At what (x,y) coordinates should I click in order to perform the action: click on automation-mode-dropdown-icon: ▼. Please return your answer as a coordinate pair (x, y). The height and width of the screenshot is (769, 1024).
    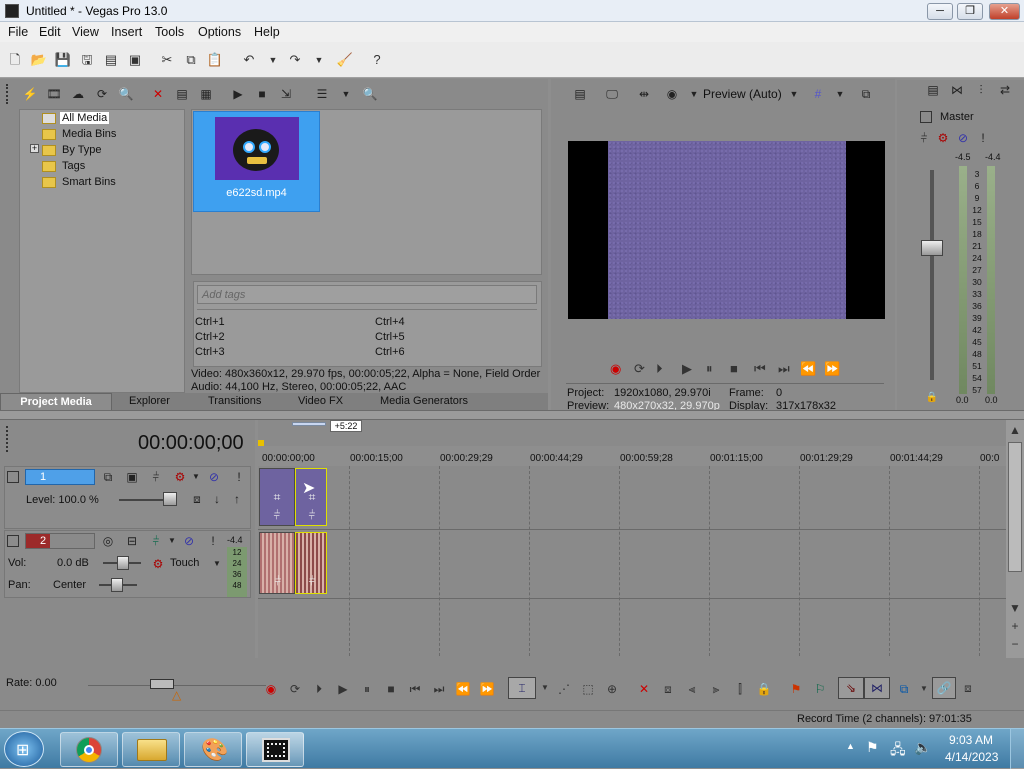
    Looking at the image, I should click on (217, 564).